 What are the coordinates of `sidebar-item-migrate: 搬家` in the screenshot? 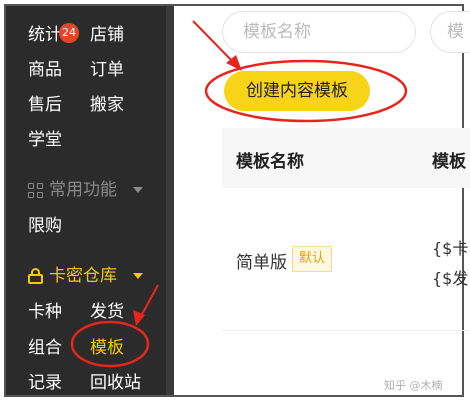 It's located at (107, 105).